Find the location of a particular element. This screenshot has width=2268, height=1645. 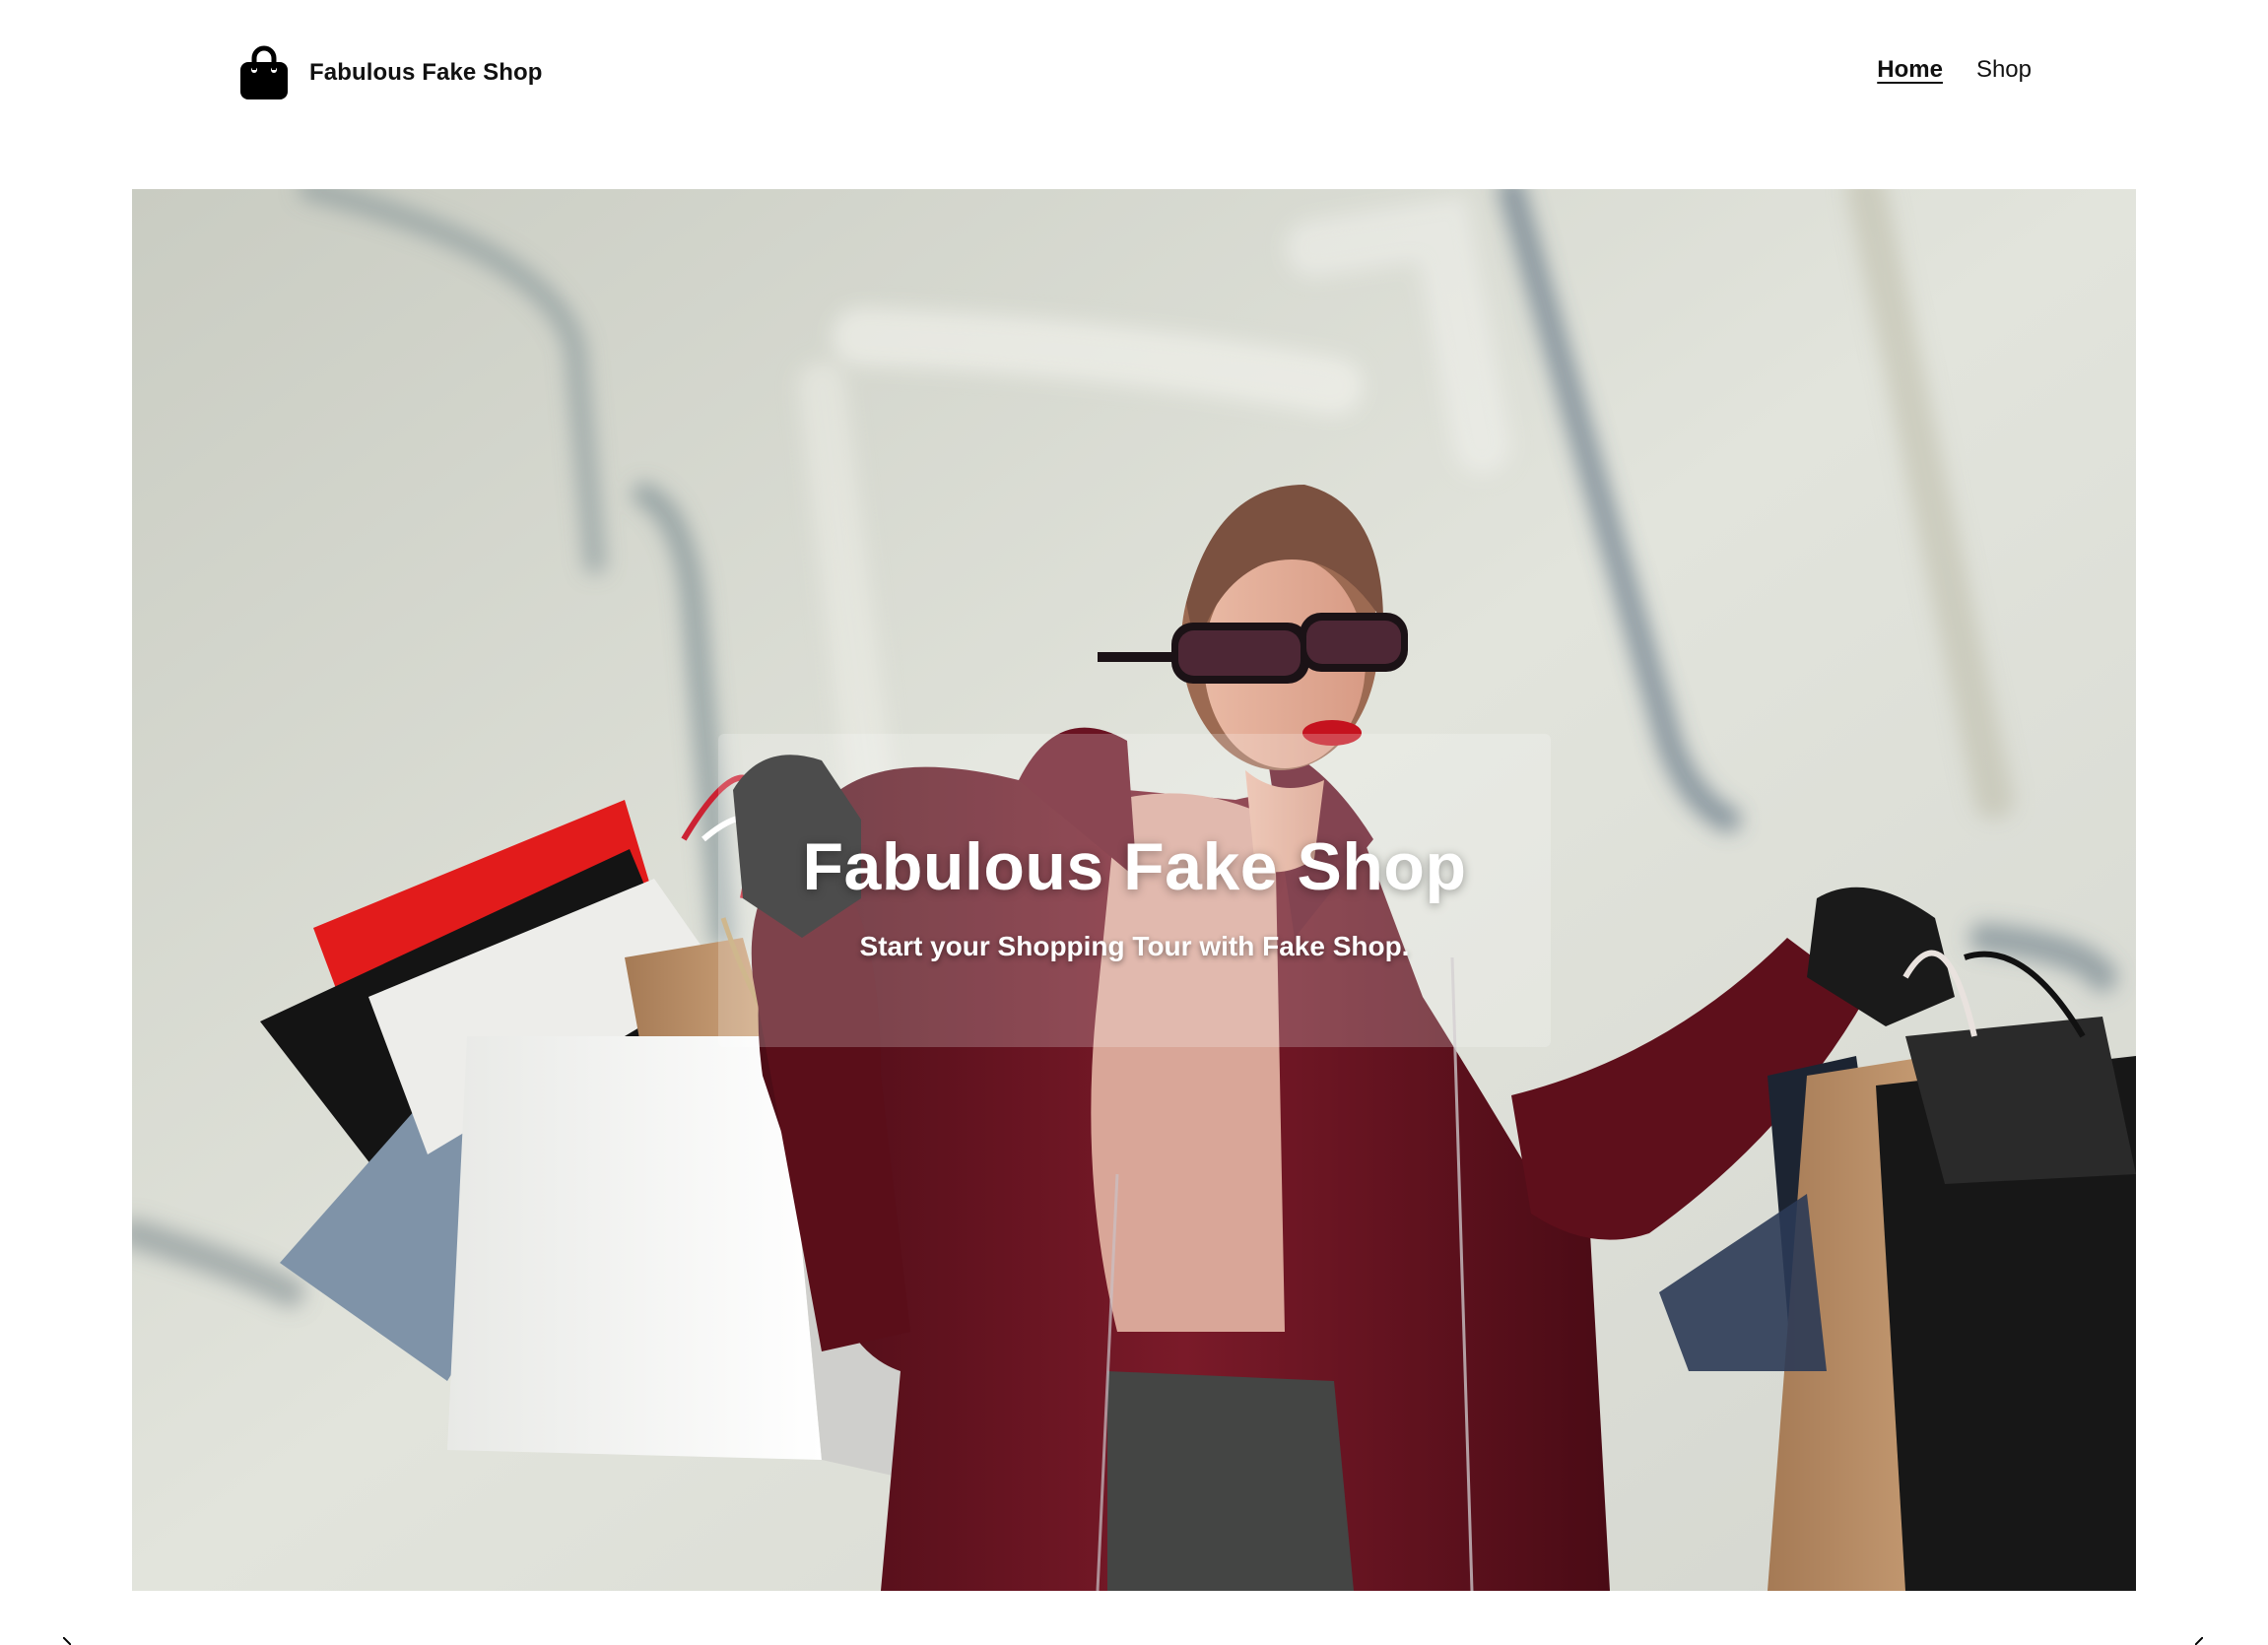

hero-subtitle: Start your Shopping Tour with Fake Shop. is located at coordinates (1134, 946).